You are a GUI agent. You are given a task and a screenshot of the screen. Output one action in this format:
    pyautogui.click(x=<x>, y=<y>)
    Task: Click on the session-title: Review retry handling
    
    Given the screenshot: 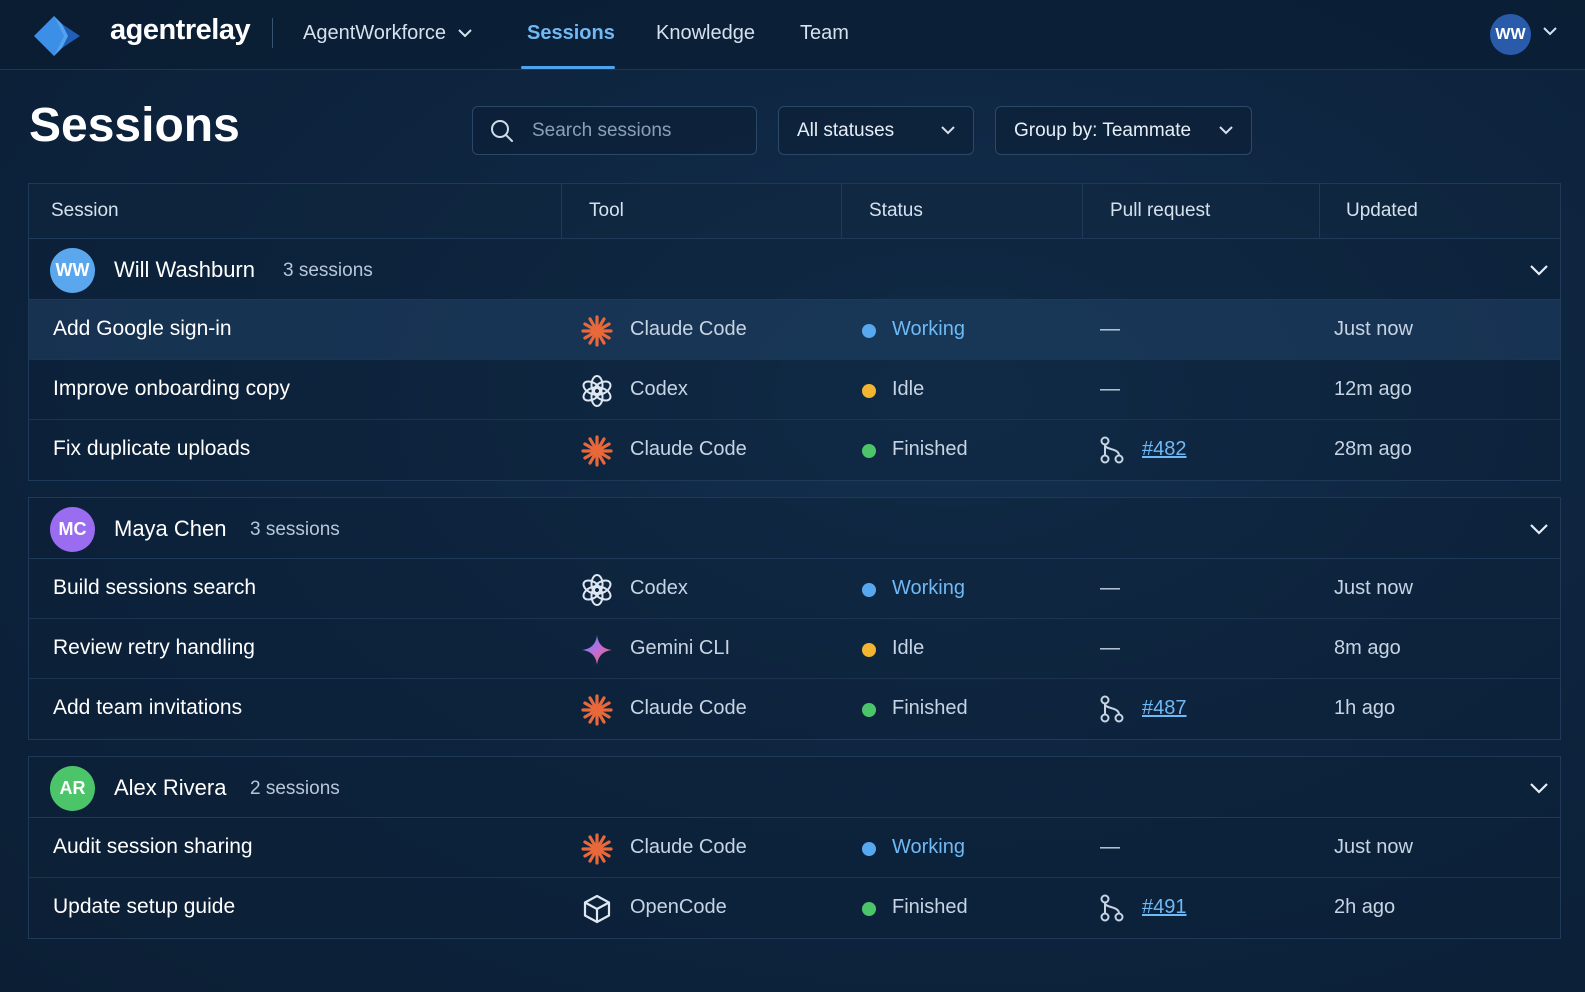 What is the action you would take?
    pyautogui.click(x=154, y=648)
    